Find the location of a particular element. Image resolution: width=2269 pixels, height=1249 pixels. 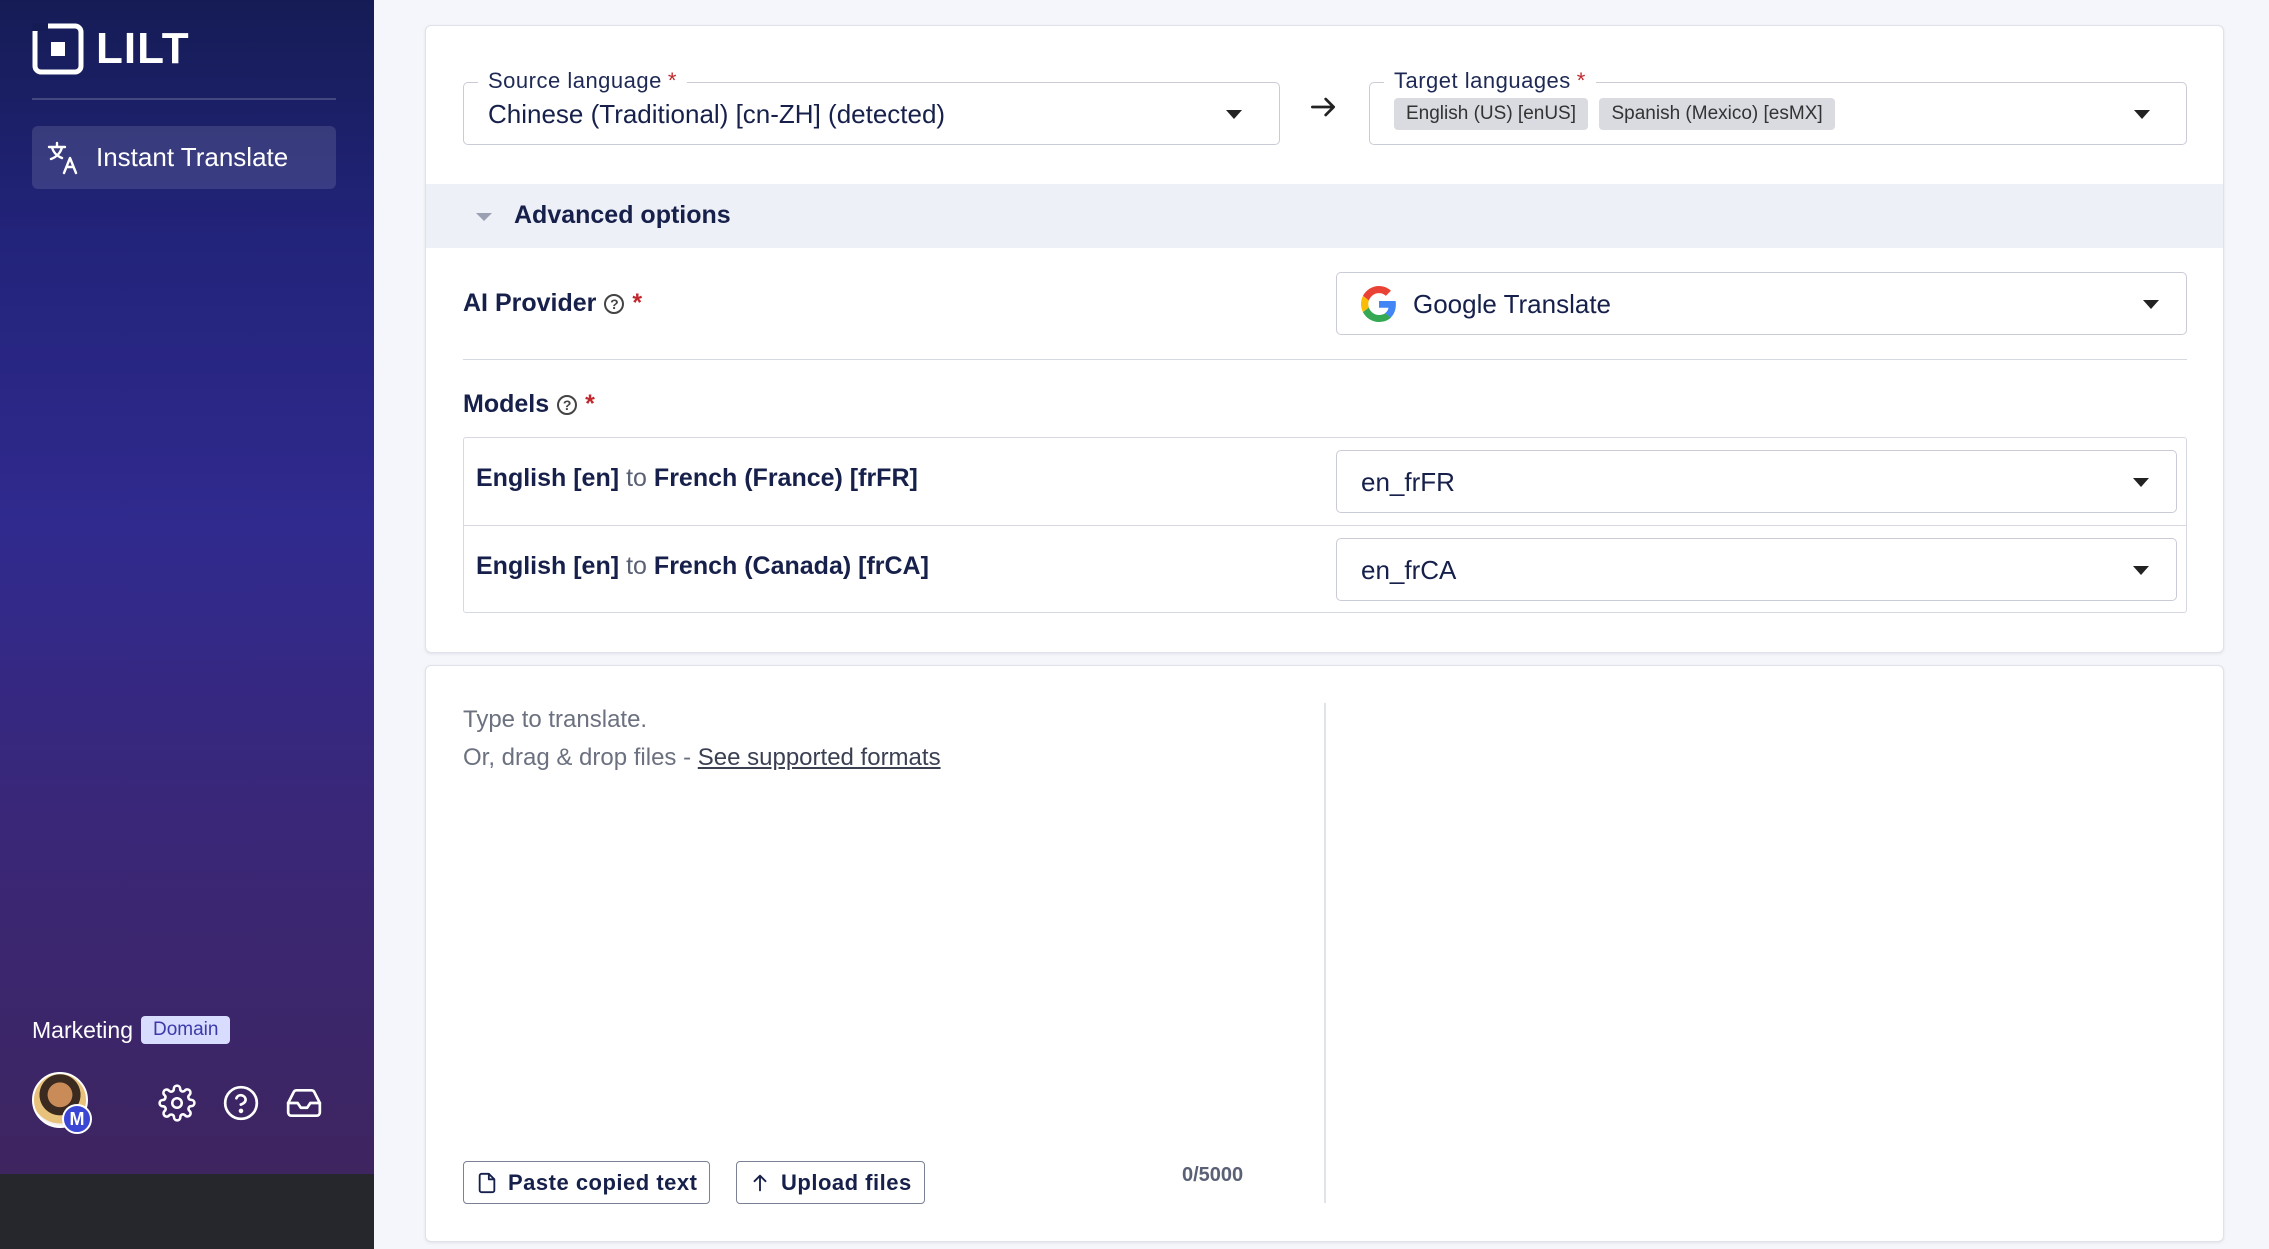

document-icon is located at coordinates (487, 1182).